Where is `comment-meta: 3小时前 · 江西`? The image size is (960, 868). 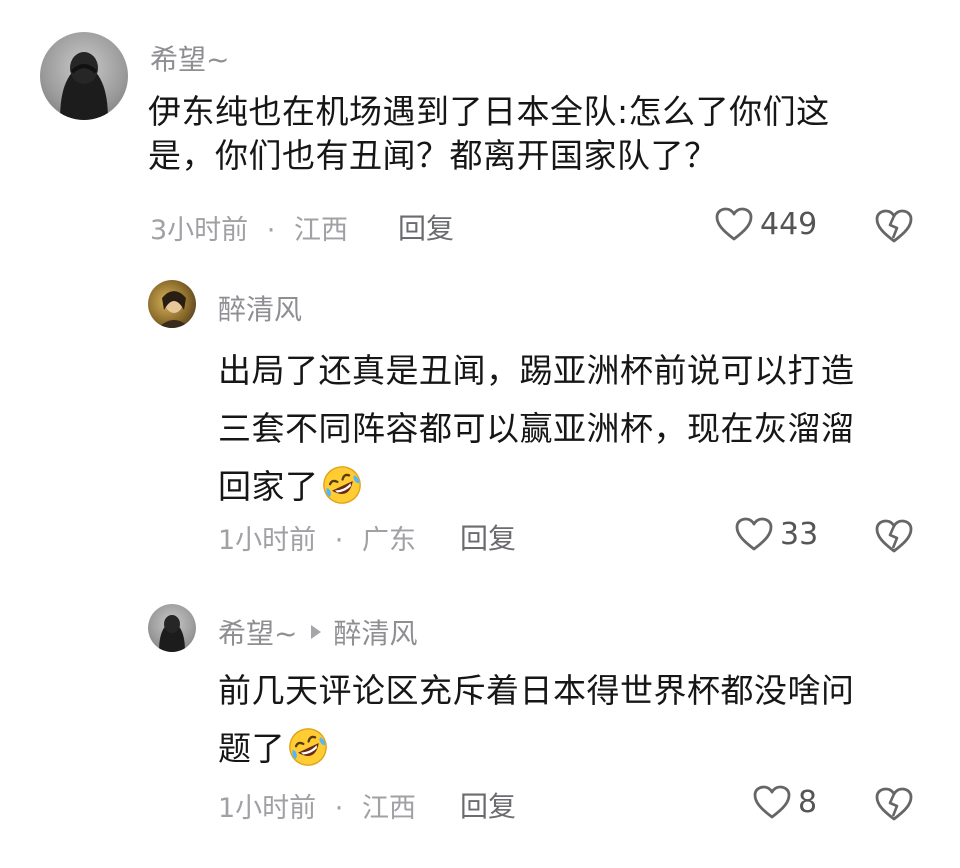 comment-meta: 3小时前 · 江西 is located at coordinates (249, 227).